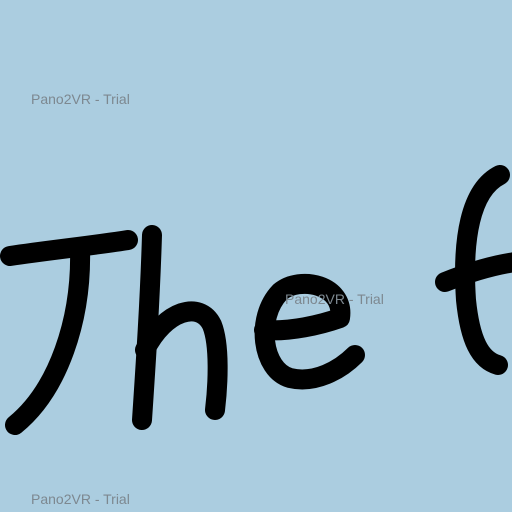  I want to click on letter-f-crossbar, so click(473, 272).